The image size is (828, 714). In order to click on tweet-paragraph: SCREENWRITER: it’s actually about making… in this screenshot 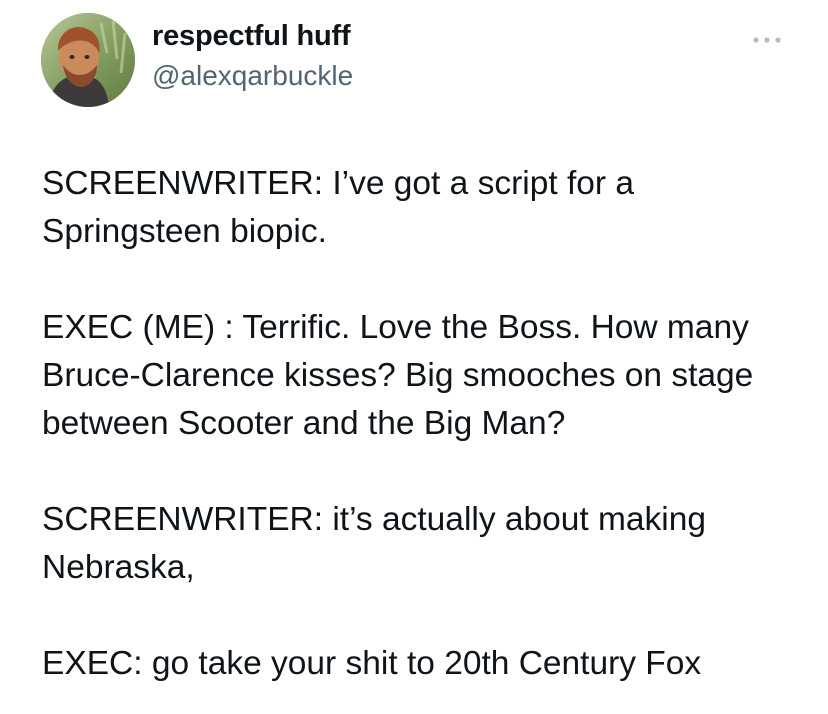, I will do `click(374, 543)`.